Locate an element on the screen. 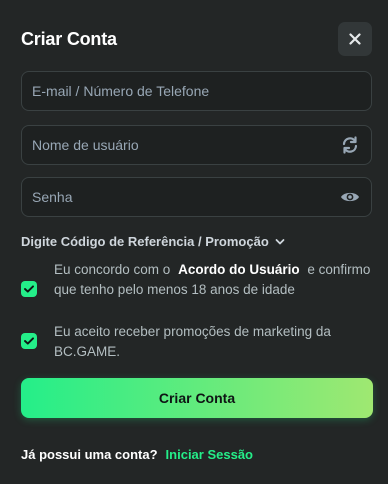 This screenshot has width=388, height=484. user-agreement-link: Acordo do Usuário is located at coordinates (239, 269).